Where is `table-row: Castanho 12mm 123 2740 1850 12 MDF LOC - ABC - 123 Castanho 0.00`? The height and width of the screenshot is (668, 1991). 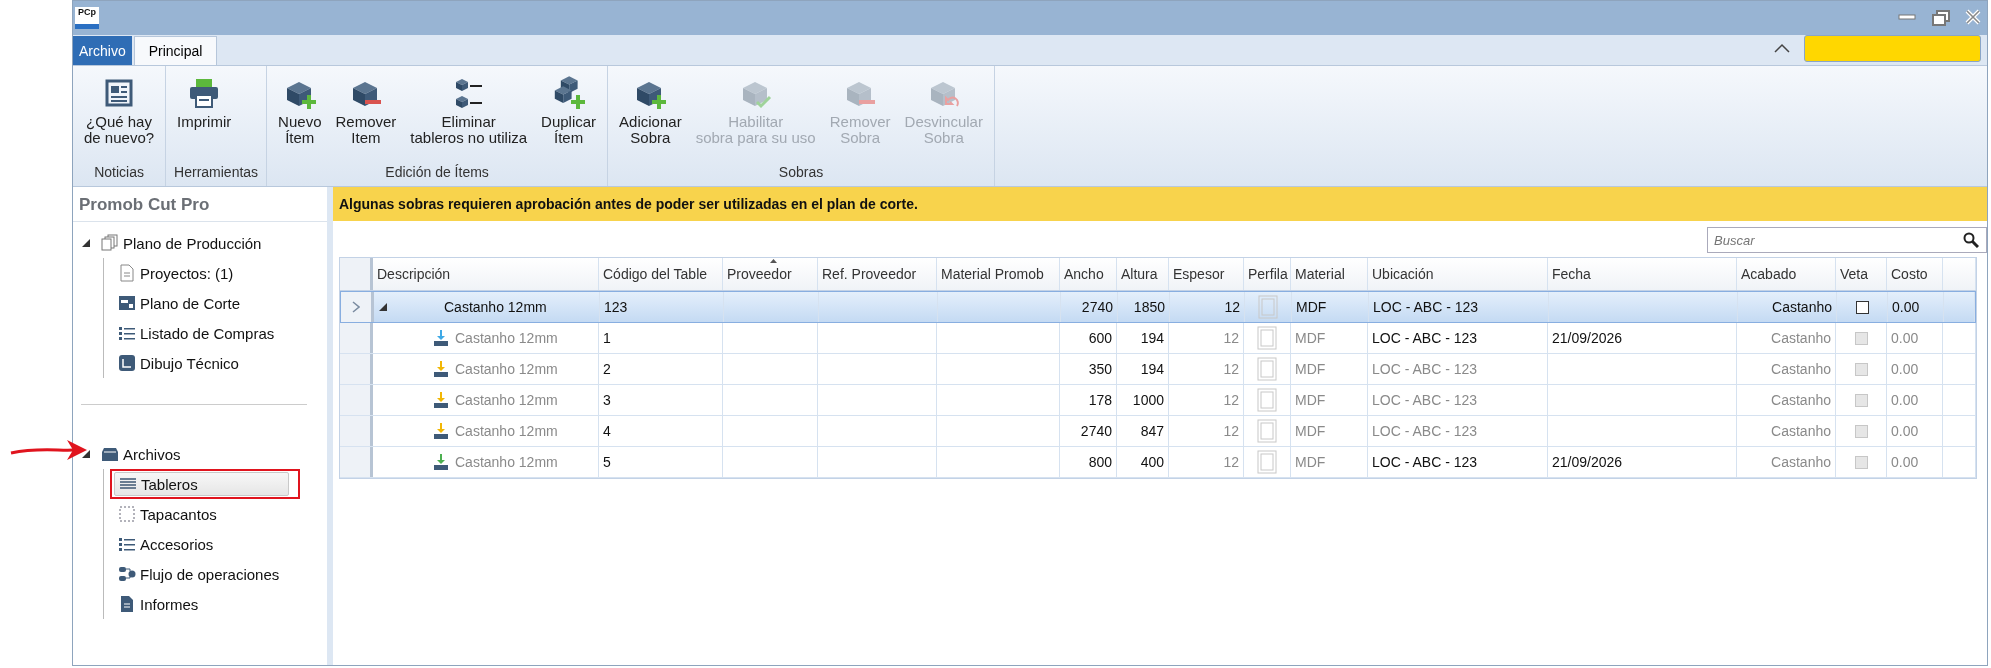
table-row: Castanho 12mm 123 2740 1850 12 MDF LOC - ABC - 123 Castanho 0.00 is located at coordinates (1158, 307).